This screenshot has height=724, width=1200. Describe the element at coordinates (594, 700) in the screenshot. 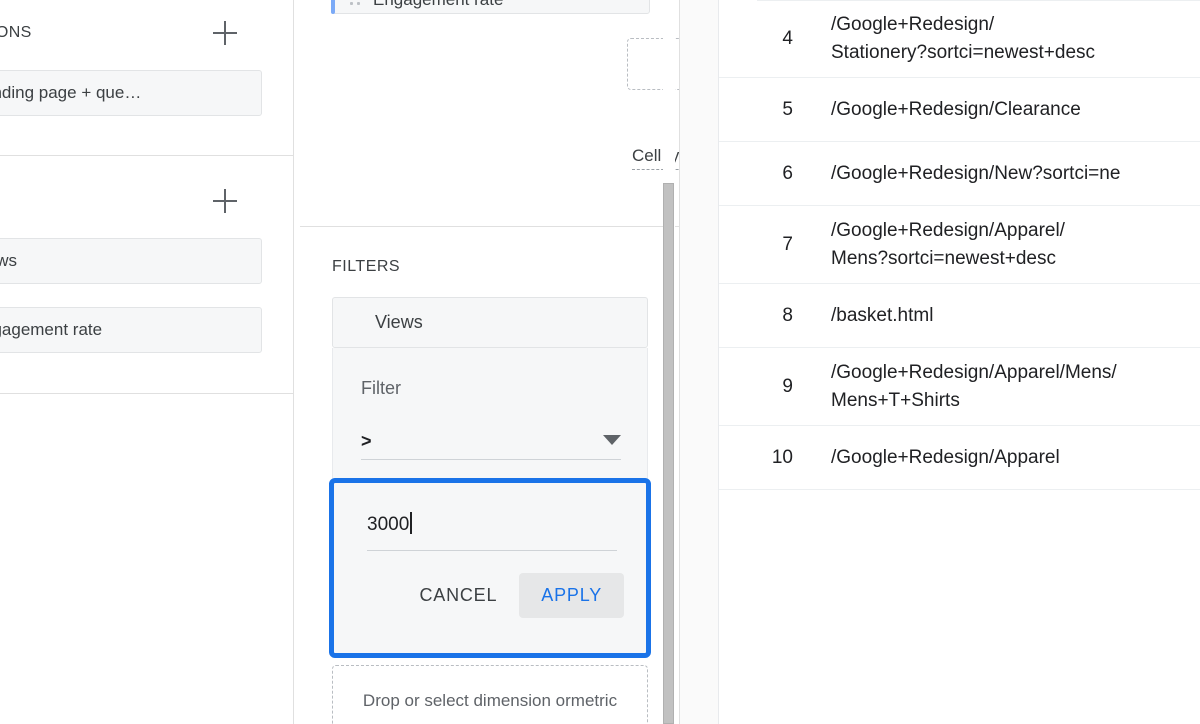

I see `drop-dimension-or-metric-line2: metric` at that location.